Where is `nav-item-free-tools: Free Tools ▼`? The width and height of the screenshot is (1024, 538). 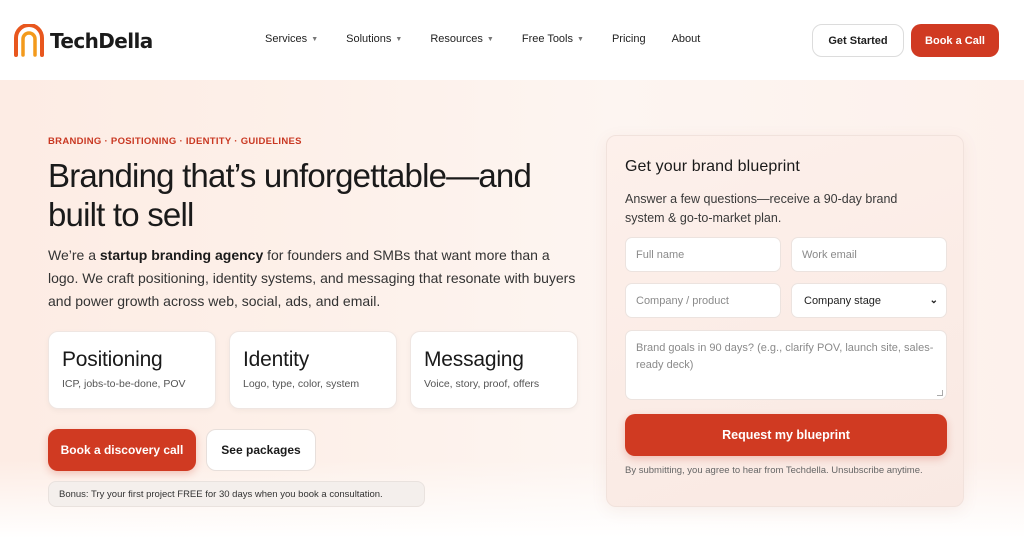 nav-item-free-tools: Free Tools ▼ is located at coordinates (553, 39).